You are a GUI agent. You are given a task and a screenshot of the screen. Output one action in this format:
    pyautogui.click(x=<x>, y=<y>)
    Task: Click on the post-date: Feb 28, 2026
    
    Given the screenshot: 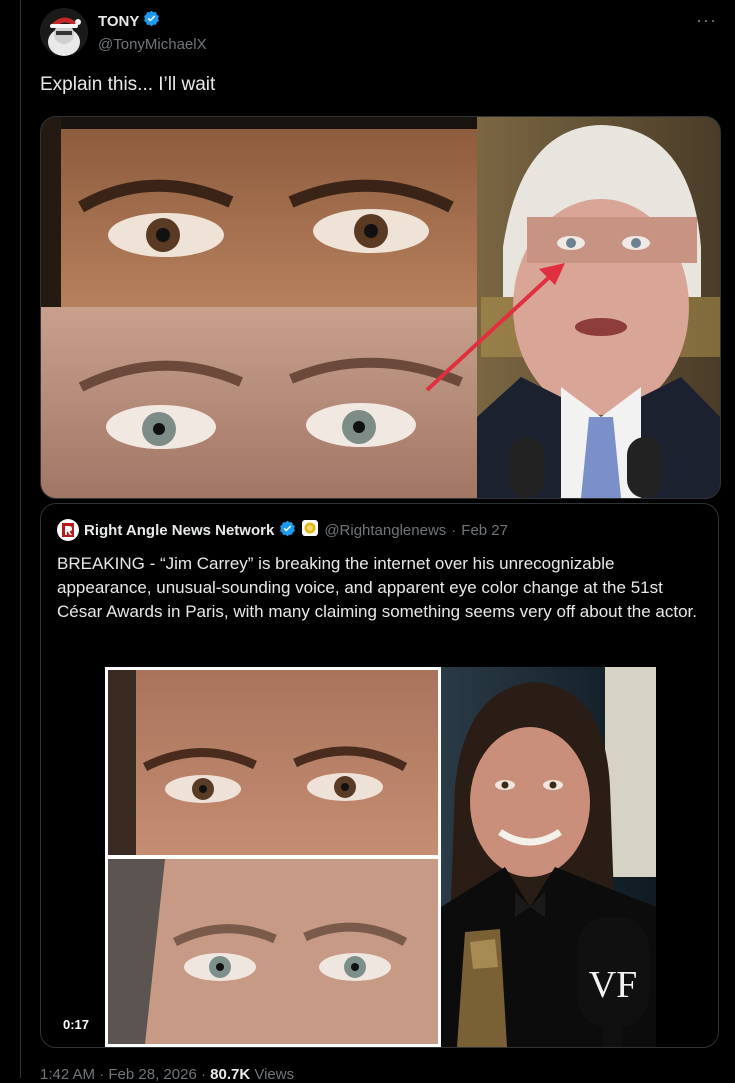 What is the action you would take?
    pyautogui.click(x=152, y=1074)
    